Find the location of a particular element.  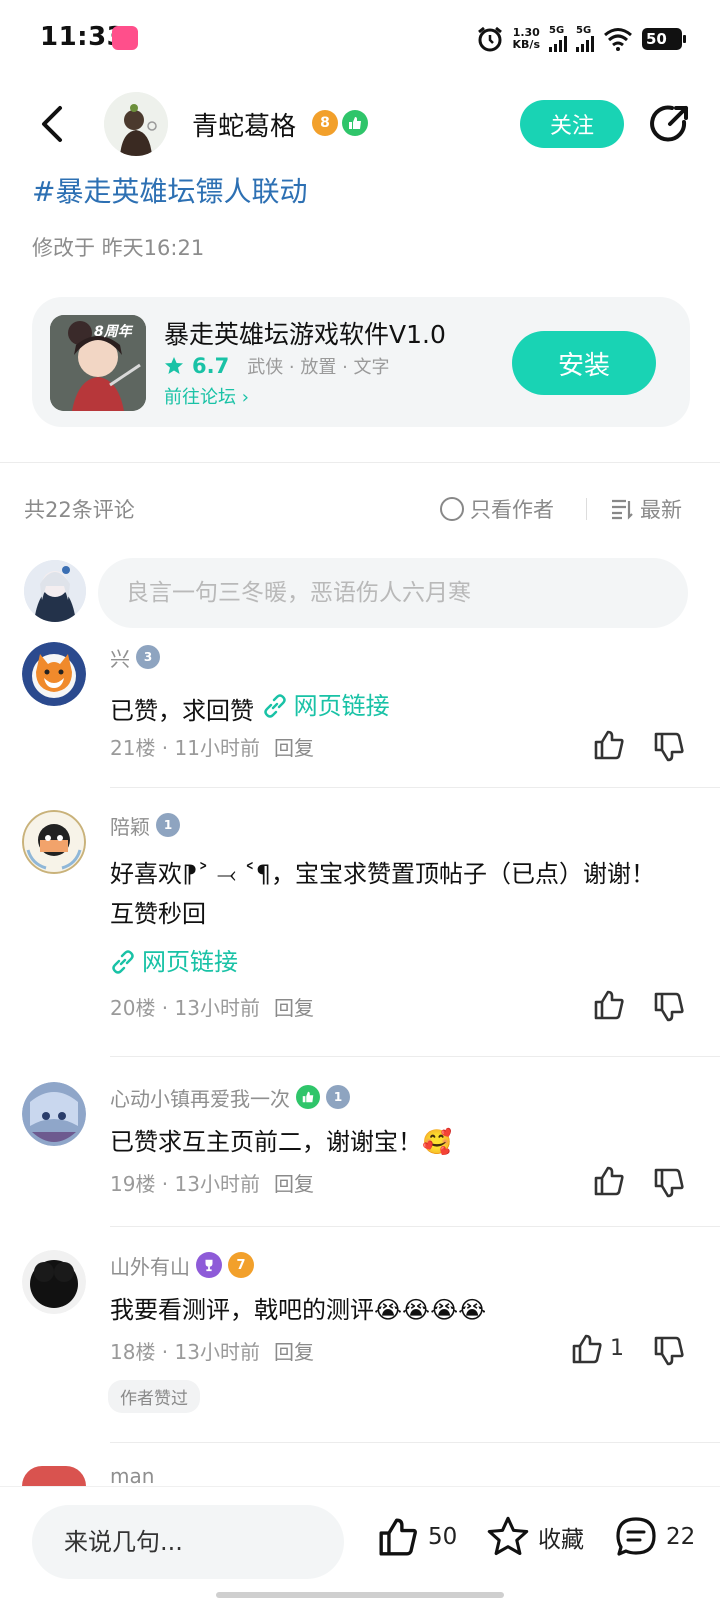

commenter-name: 山外有山 is located at coordinates (150, 1265).